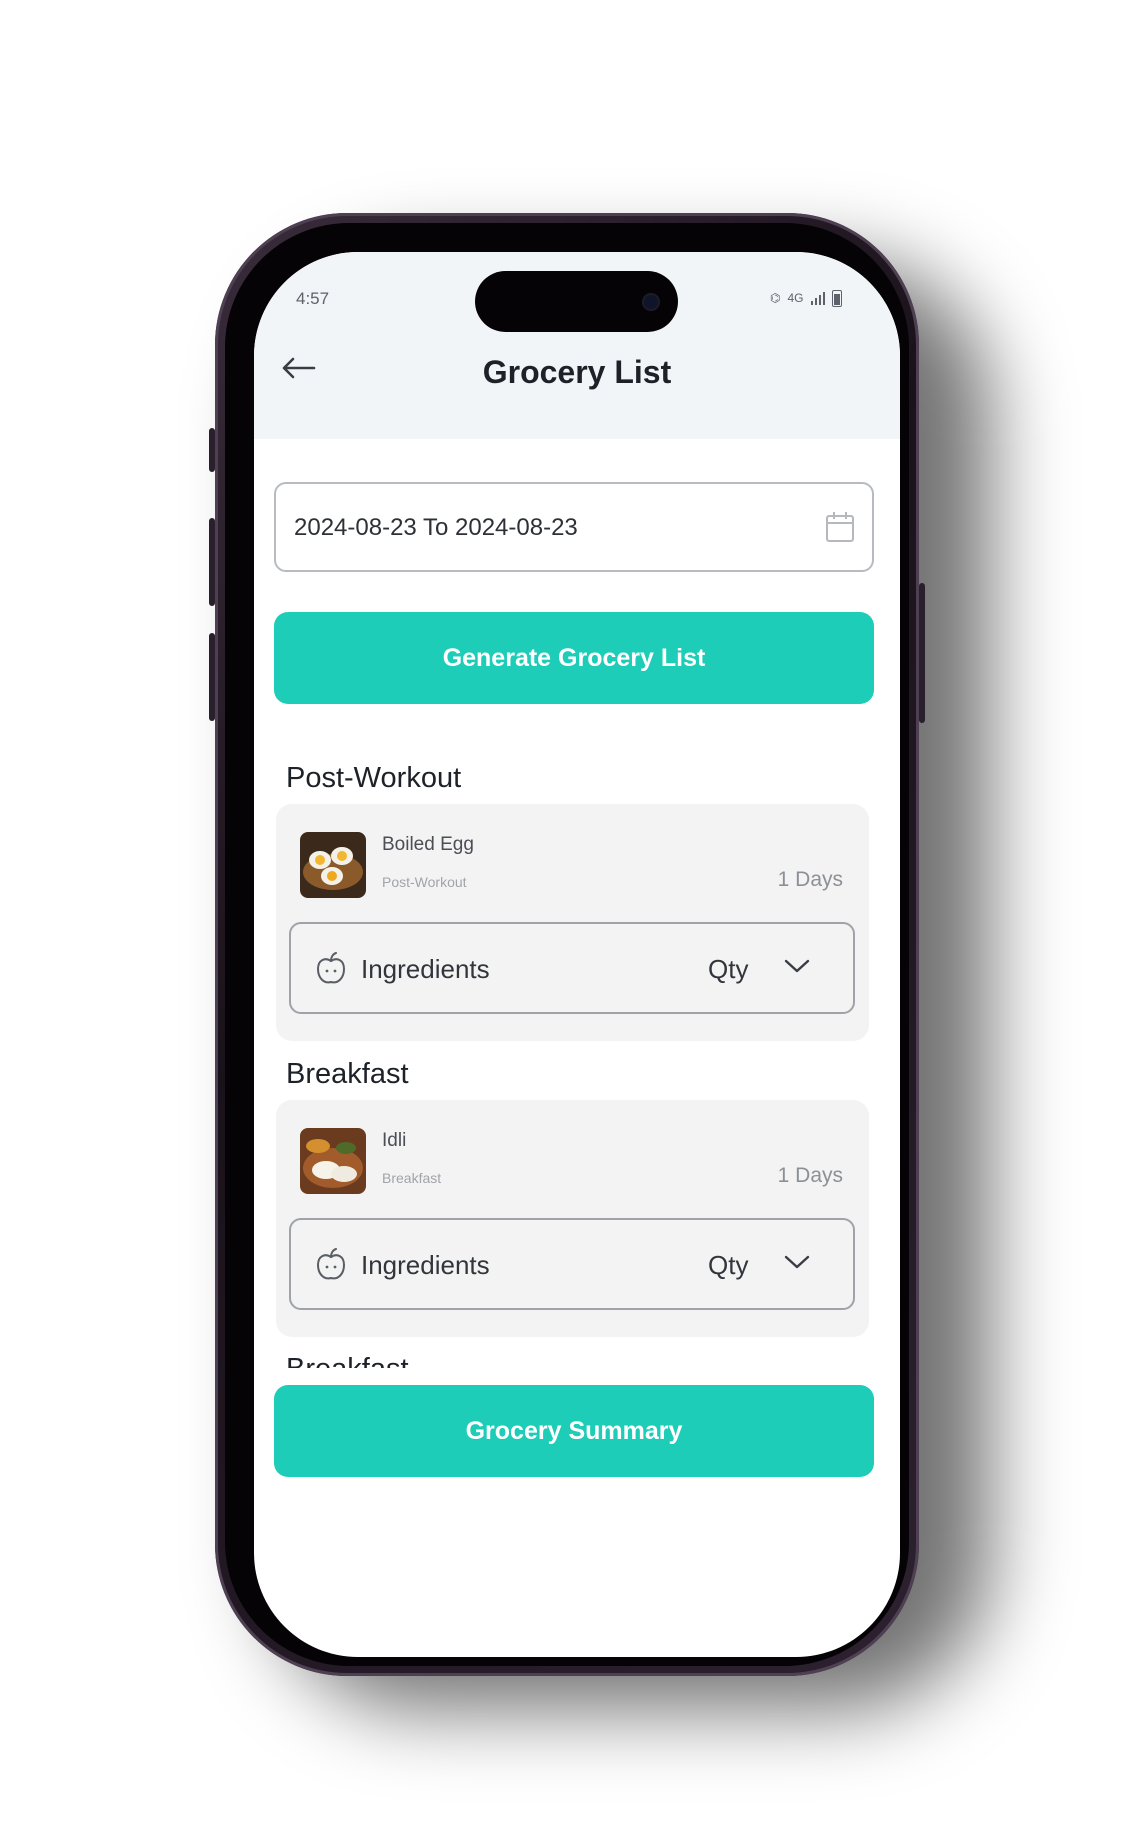  What do you see at coordinates (428, 844) in the screenshot?
I see `item-name: Boiled Egg` at bounding box center [428, 844].